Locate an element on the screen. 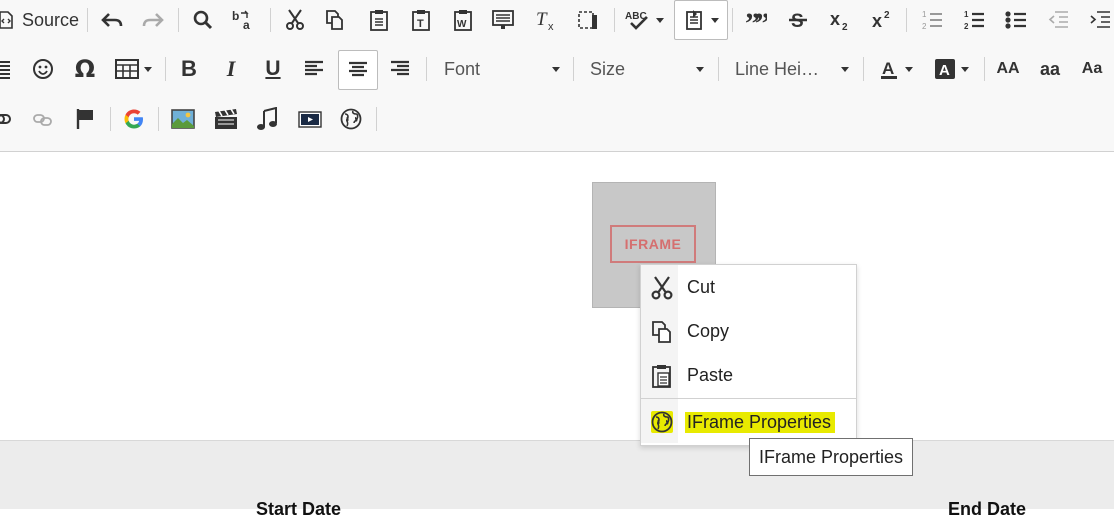  find-button is located at coordinates (203, 20).